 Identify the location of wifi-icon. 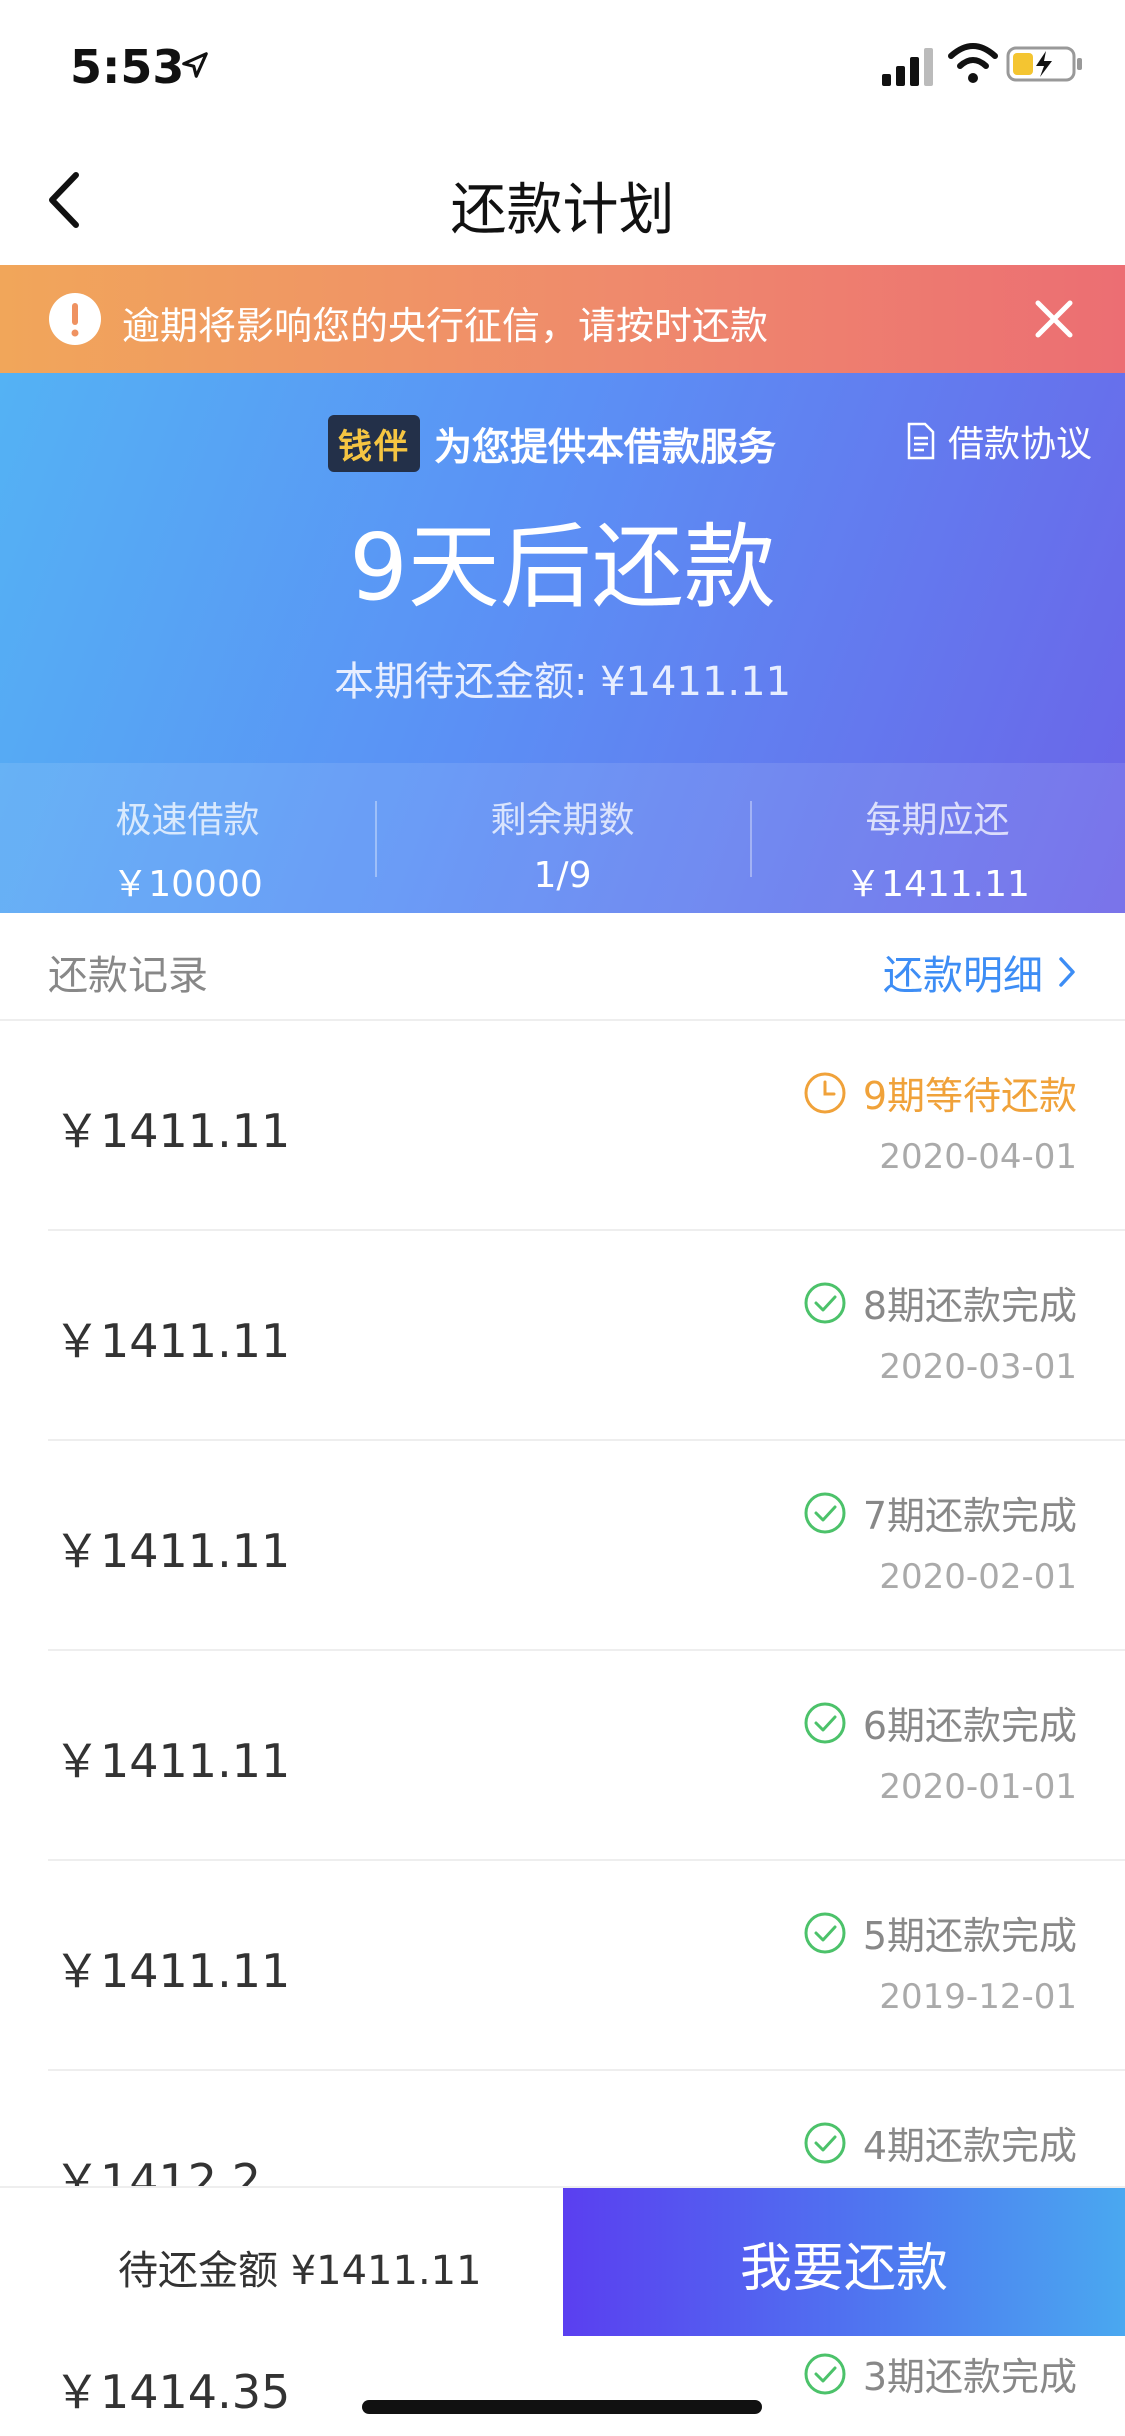
(973, 63).